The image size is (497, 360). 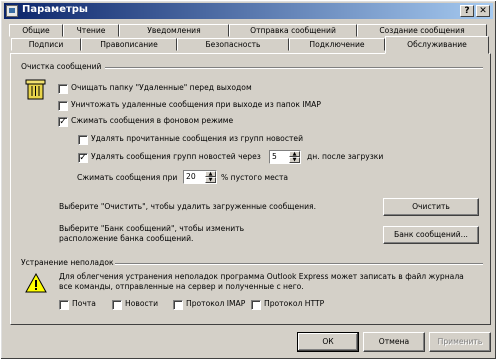 What do you see at coordinates (255, 177) in the screenshot?
I see `compact-suffix: % пустого места` at bounding box center [255, 177].